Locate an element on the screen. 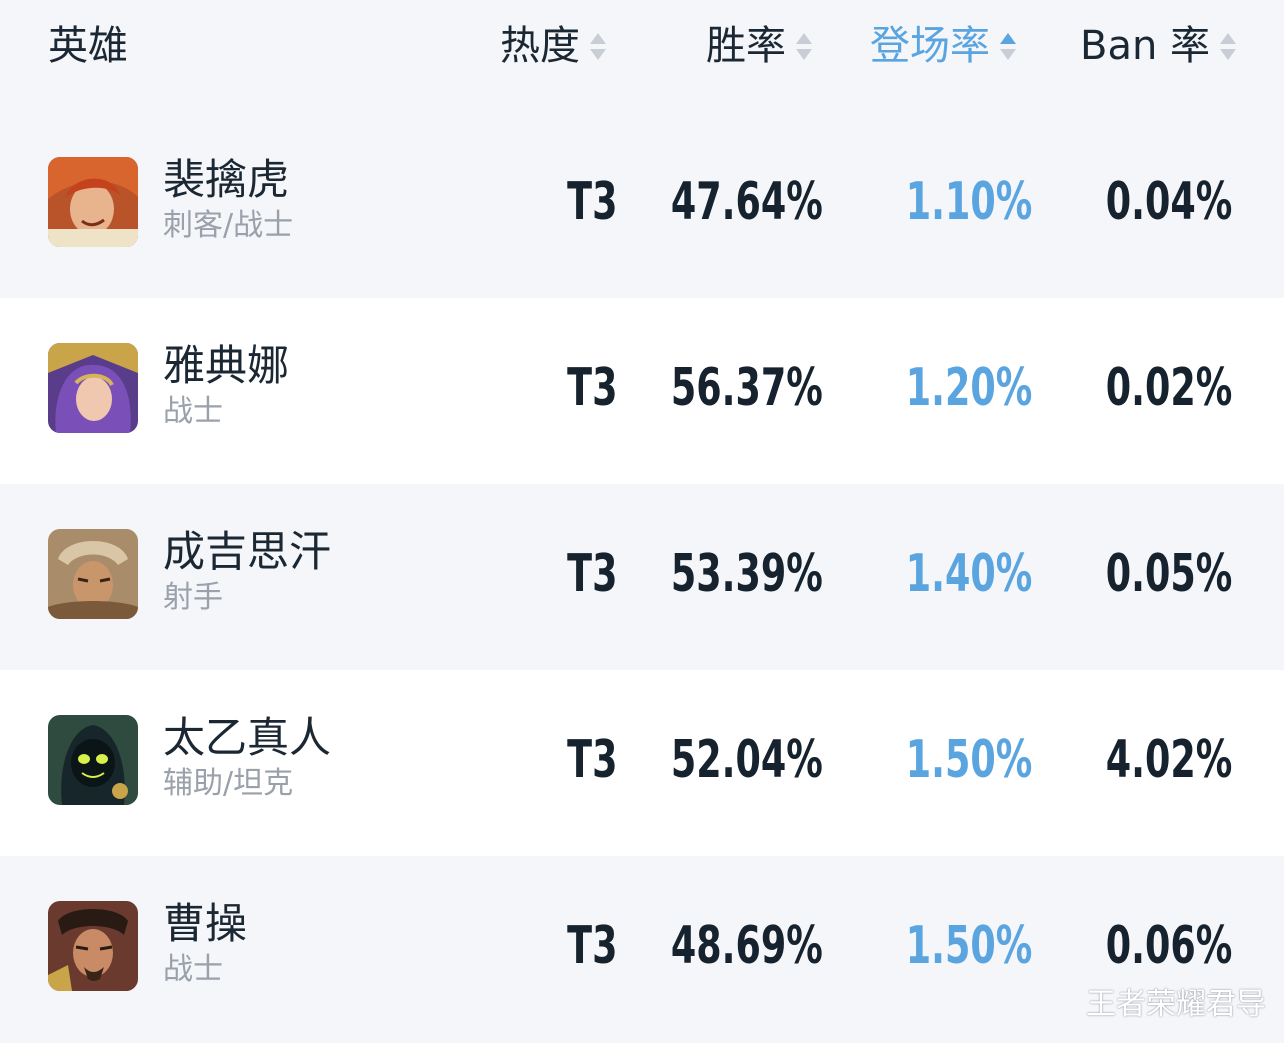  appear-rate-sort-header: 登场率 is located at coordinates (943, 46).